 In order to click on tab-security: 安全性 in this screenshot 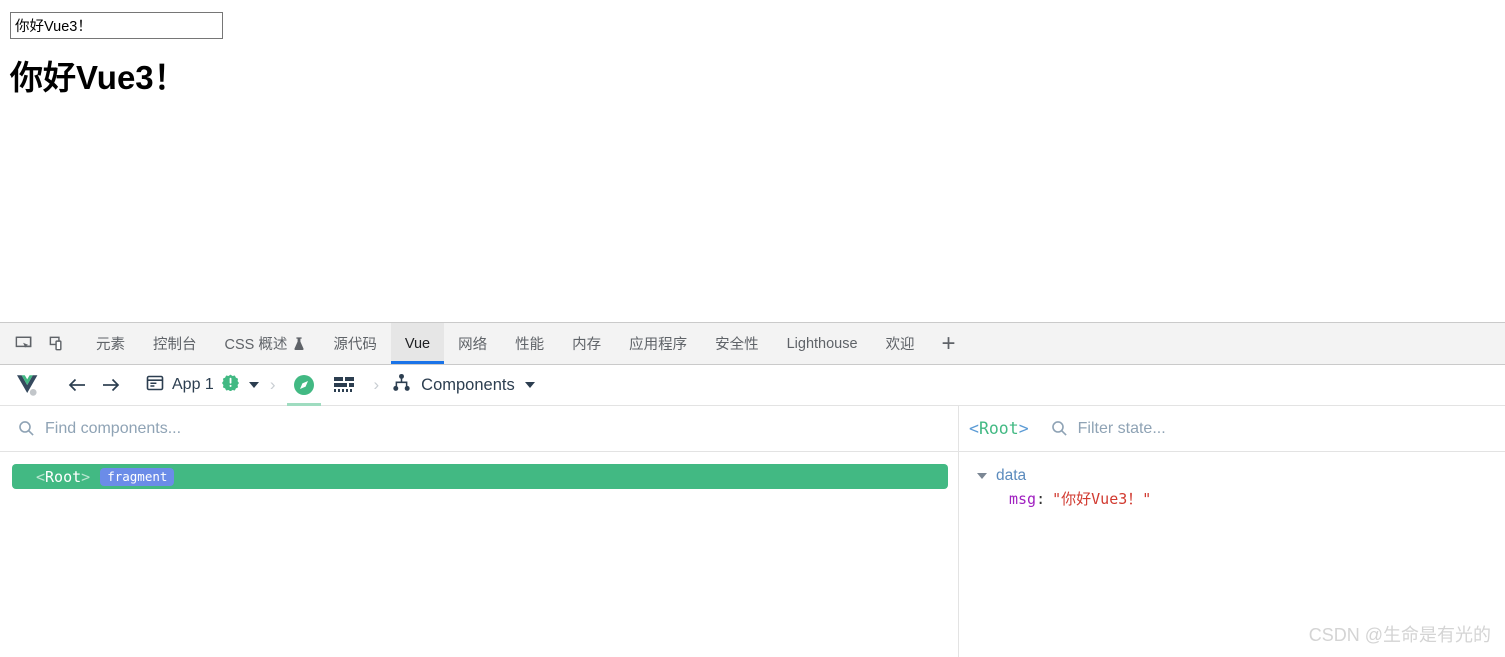, I will do `click(737, 343)`.